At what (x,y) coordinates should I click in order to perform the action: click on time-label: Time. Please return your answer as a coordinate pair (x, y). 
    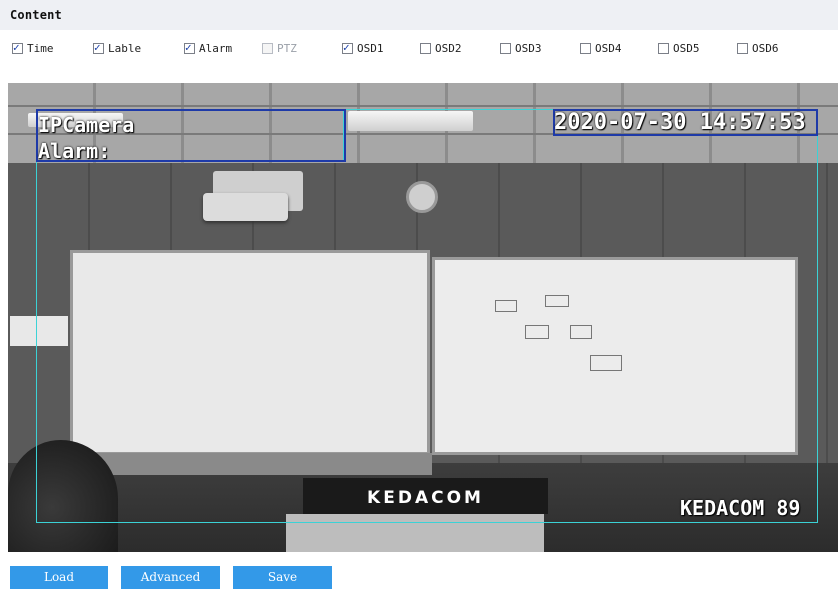
    Looking at the image, I should click on (40, 48).